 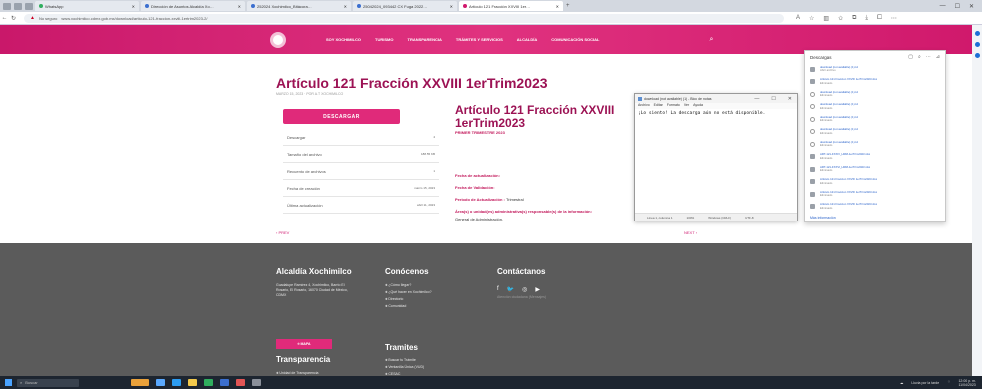 What do you see at coordinates (977, 55) in the screenshot?
I see `sidebar-tools-icon` at bounding box center [977, 55].